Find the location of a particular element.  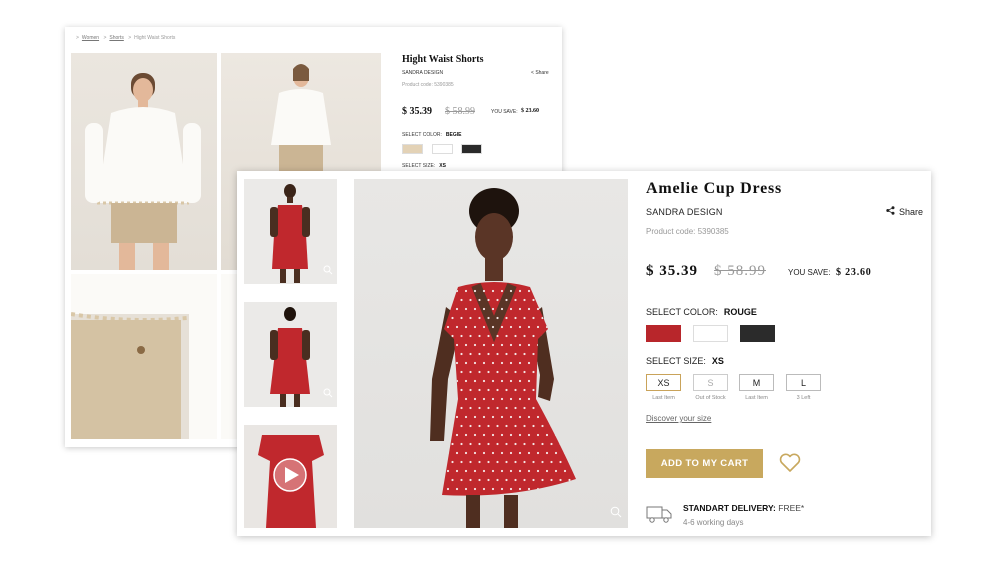

thumbnail-back is located at coordinates (290, 354).